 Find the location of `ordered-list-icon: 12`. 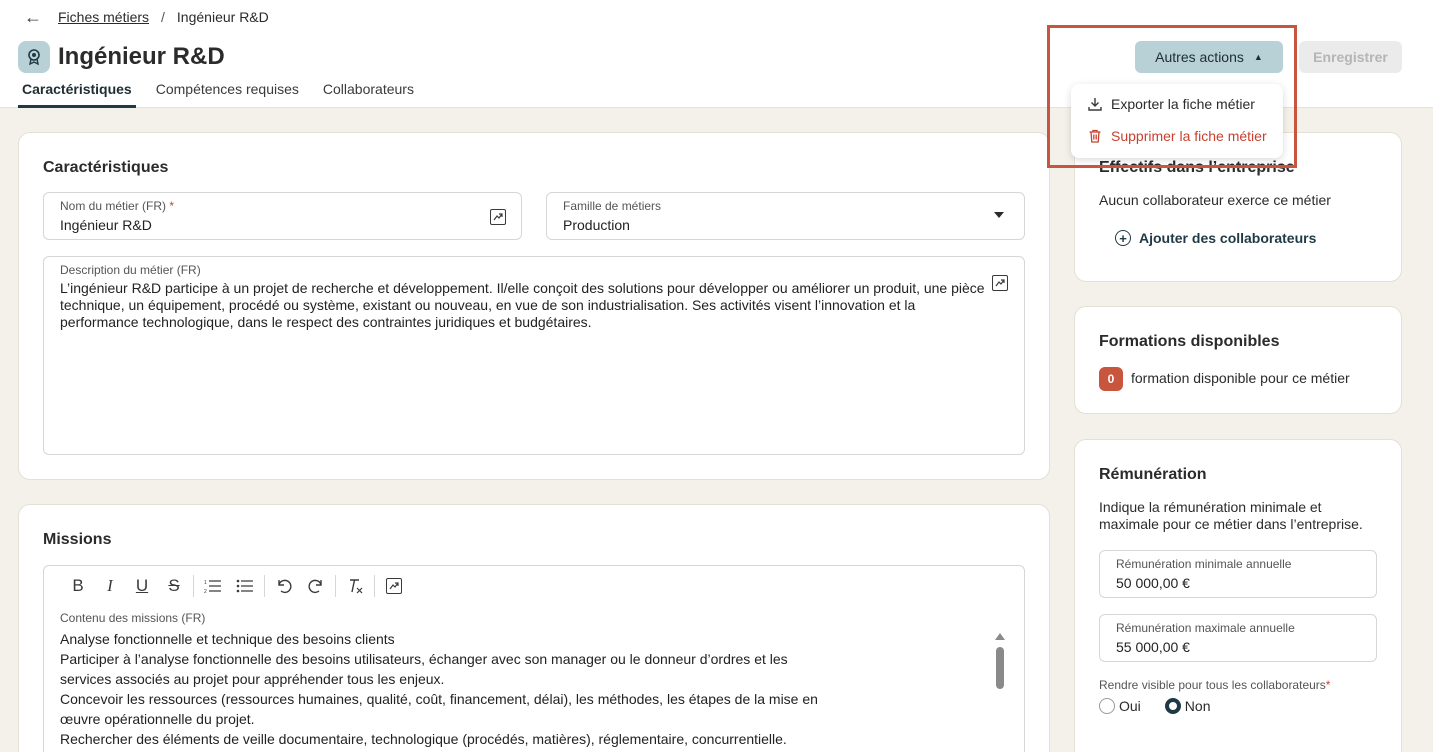

ordered-list-icon: 12 is located at coordinates (213, 586).